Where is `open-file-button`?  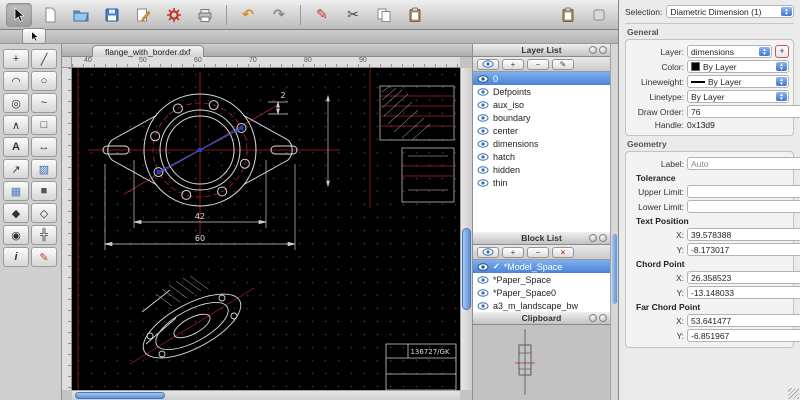
open-file-button is located at coordinates (81, 15).